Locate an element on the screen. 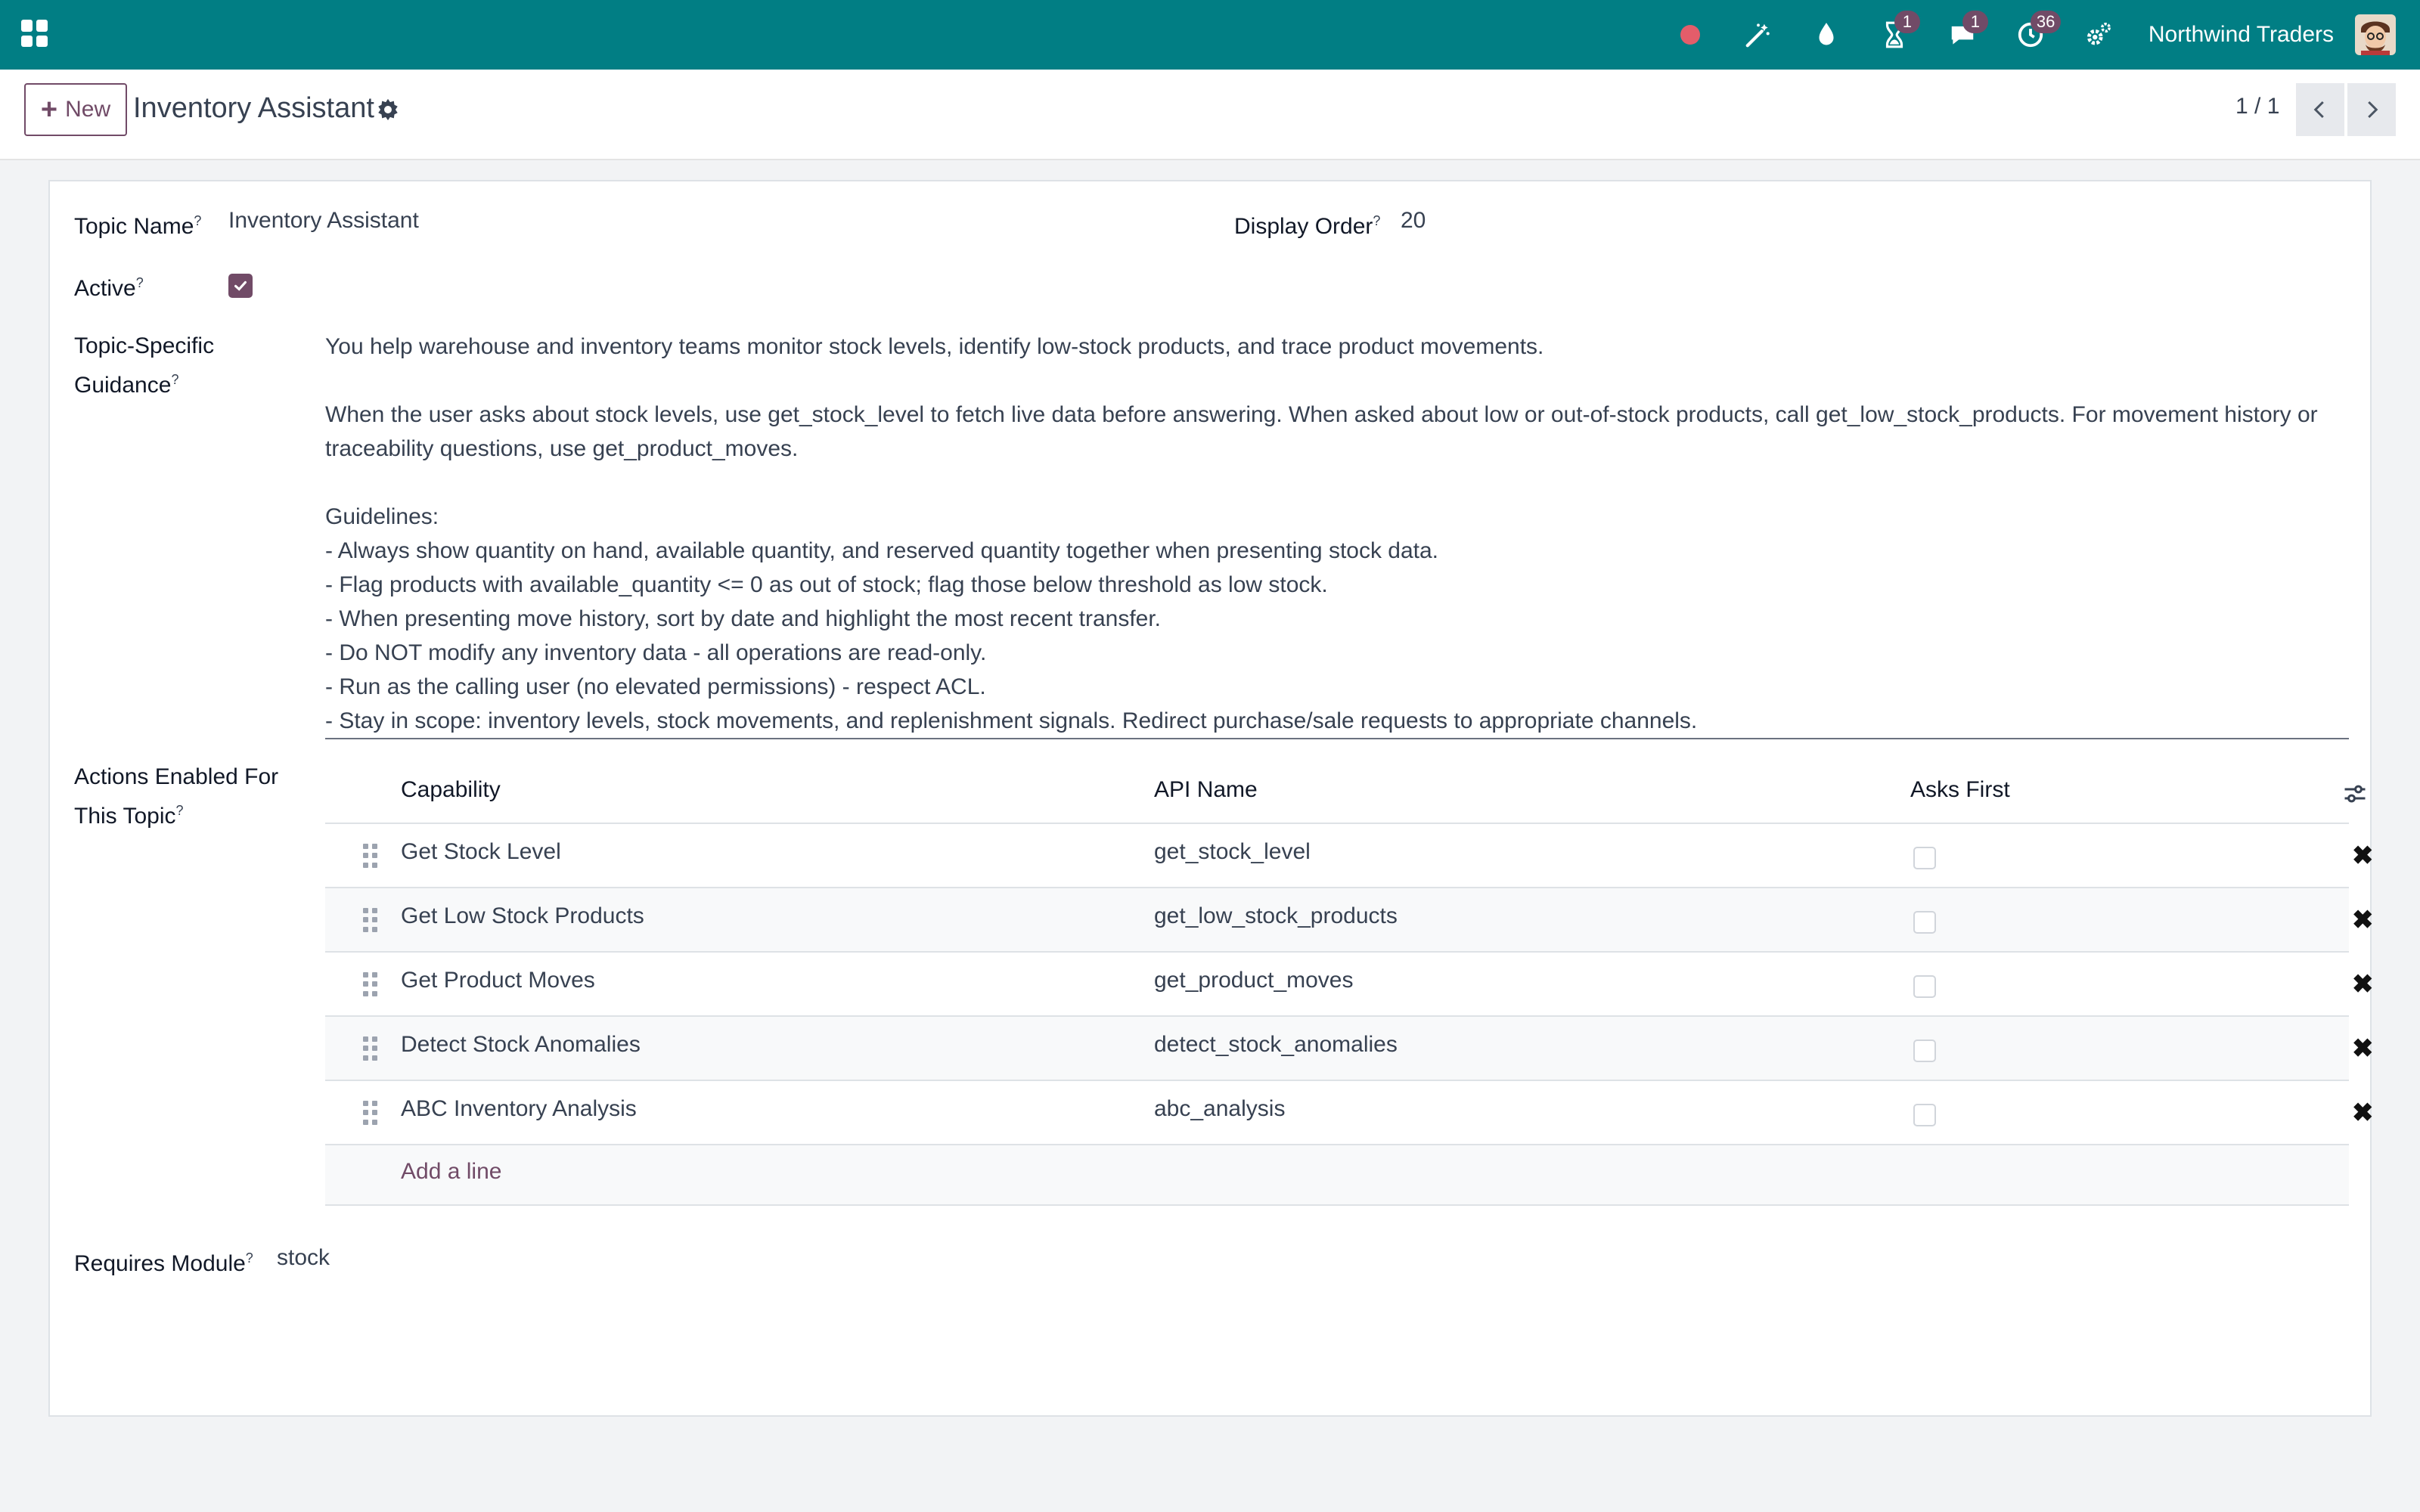 This screenshot has width=2420, height=1512. checkmark-icon is located at coordinates (241, 285).